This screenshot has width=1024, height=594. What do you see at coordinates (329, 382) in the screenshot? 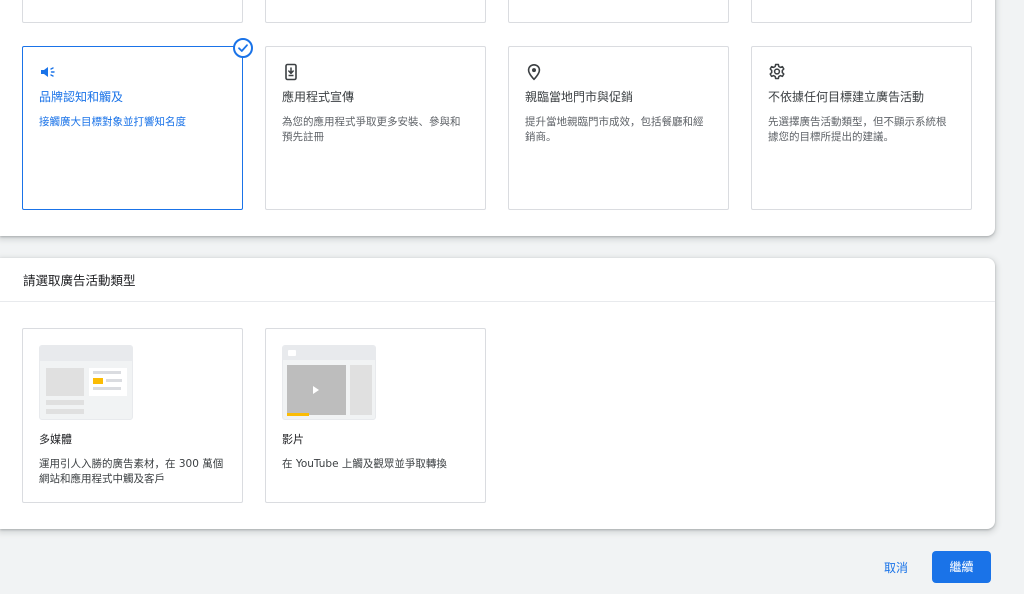
I see `video-thumbnail` at bounding box center [329, 382].